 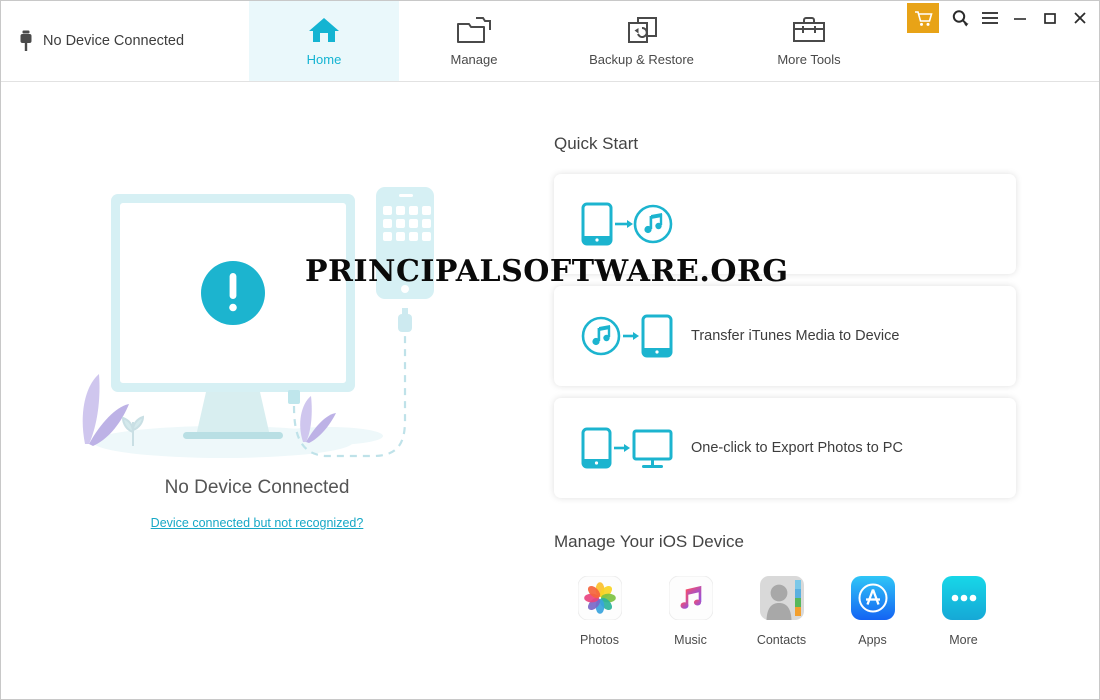 What do you see at coordinates (781, 640) in the screenshot?
I see `manage-item-contacts-label: Contacts` at bounding box center [781, 640].